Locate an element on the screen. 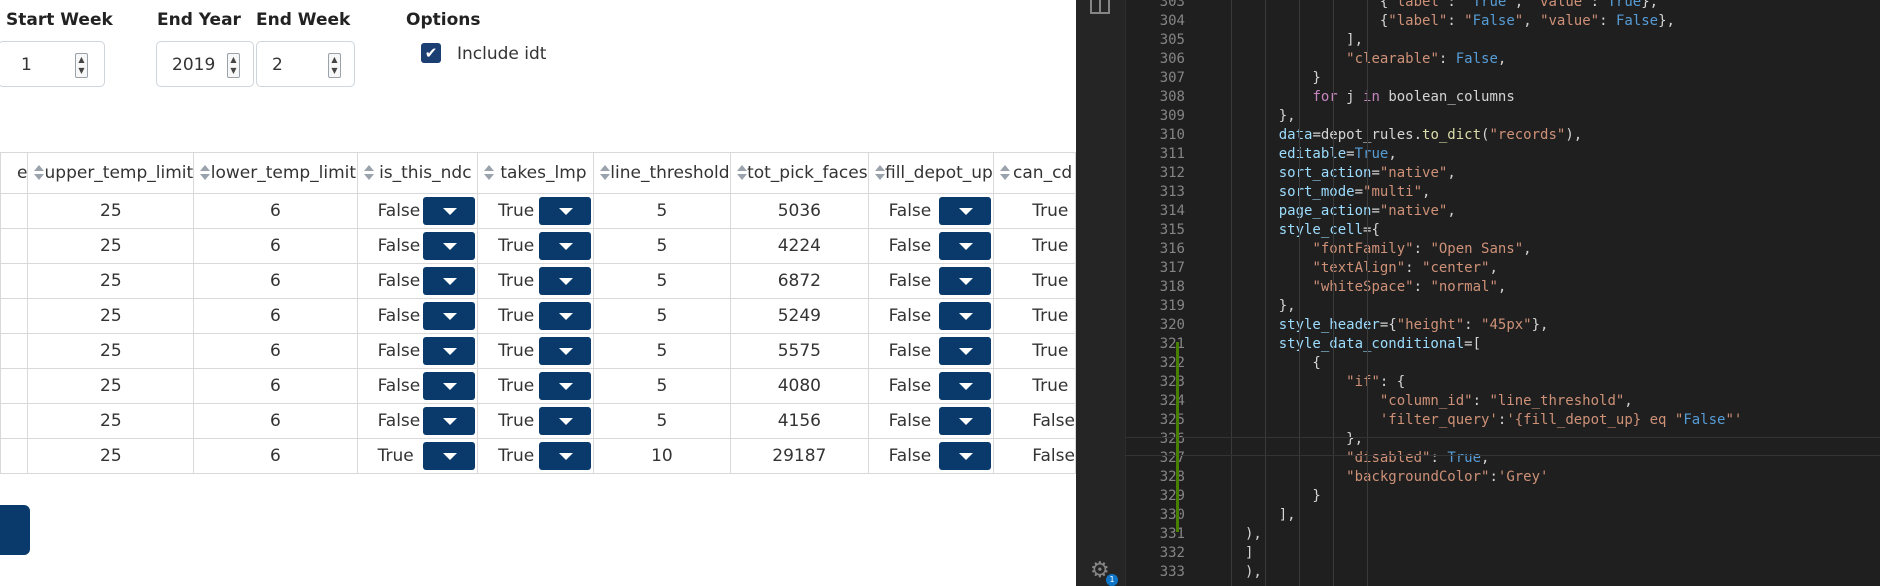 The width and height of the screenshot is (1880, 586). table-cell is located at coordinates (14, 386).